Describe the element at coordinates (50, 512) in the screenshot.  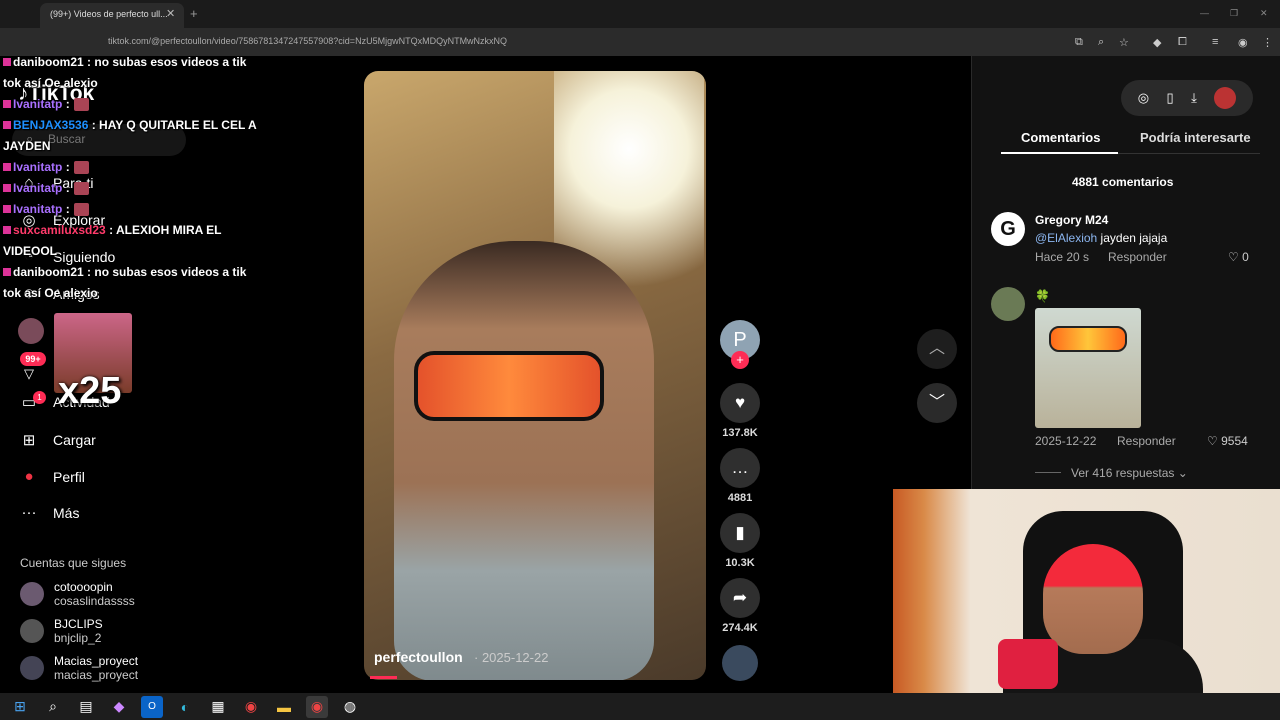
I see `nav-mas: ··· Más` at that location.